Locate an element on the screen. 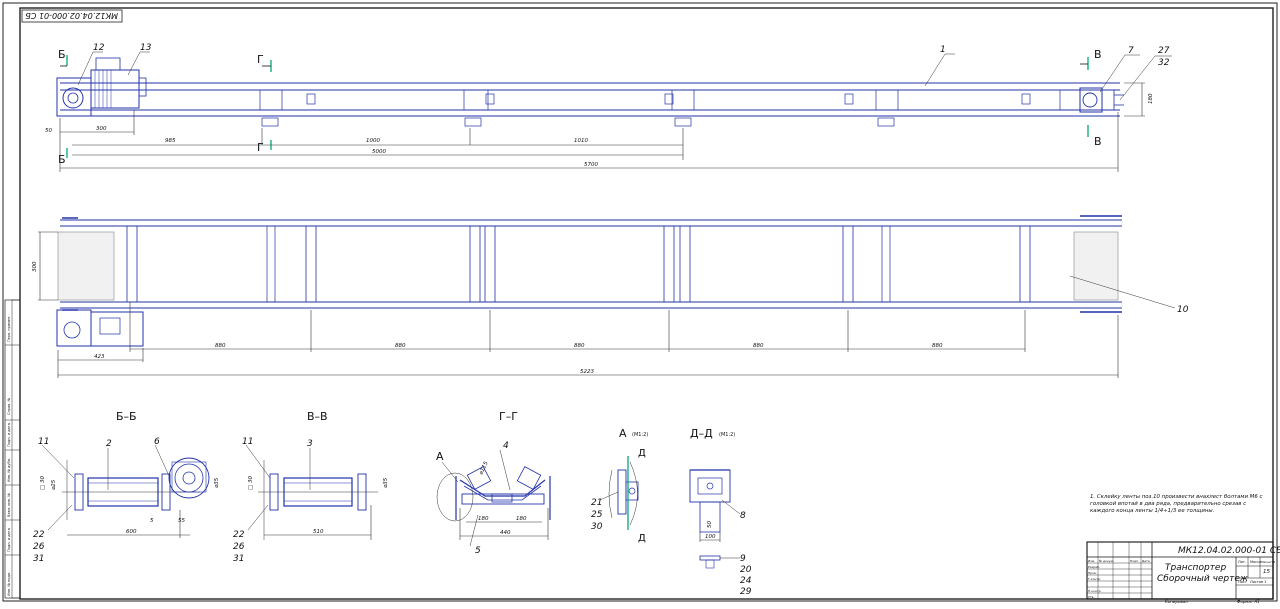 The height and width of the screenshot is (609, 1280). svg-text: Подп. is located at coordinates (1134, 561).